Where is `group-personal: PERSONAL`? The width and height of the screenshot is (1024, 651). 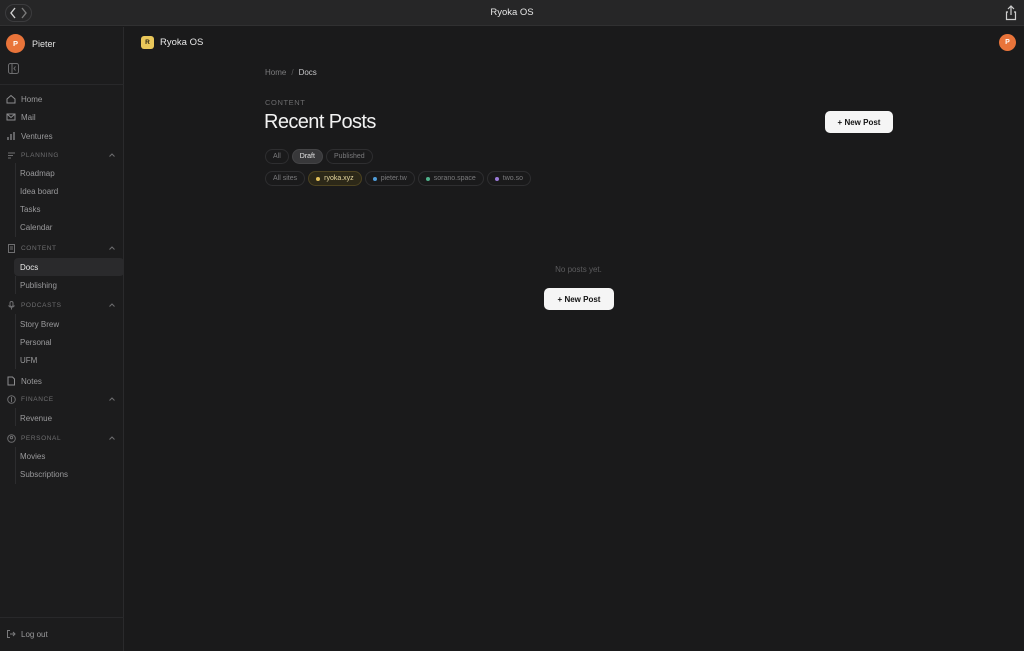
group-personal: PERSONAL is located at coordinates (62, 438).